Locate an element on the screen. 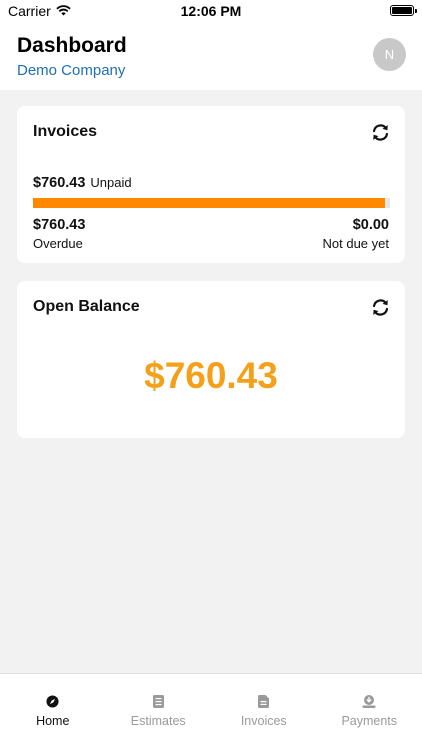  unpaid-progress-bar is located at coordinates (211, 203).